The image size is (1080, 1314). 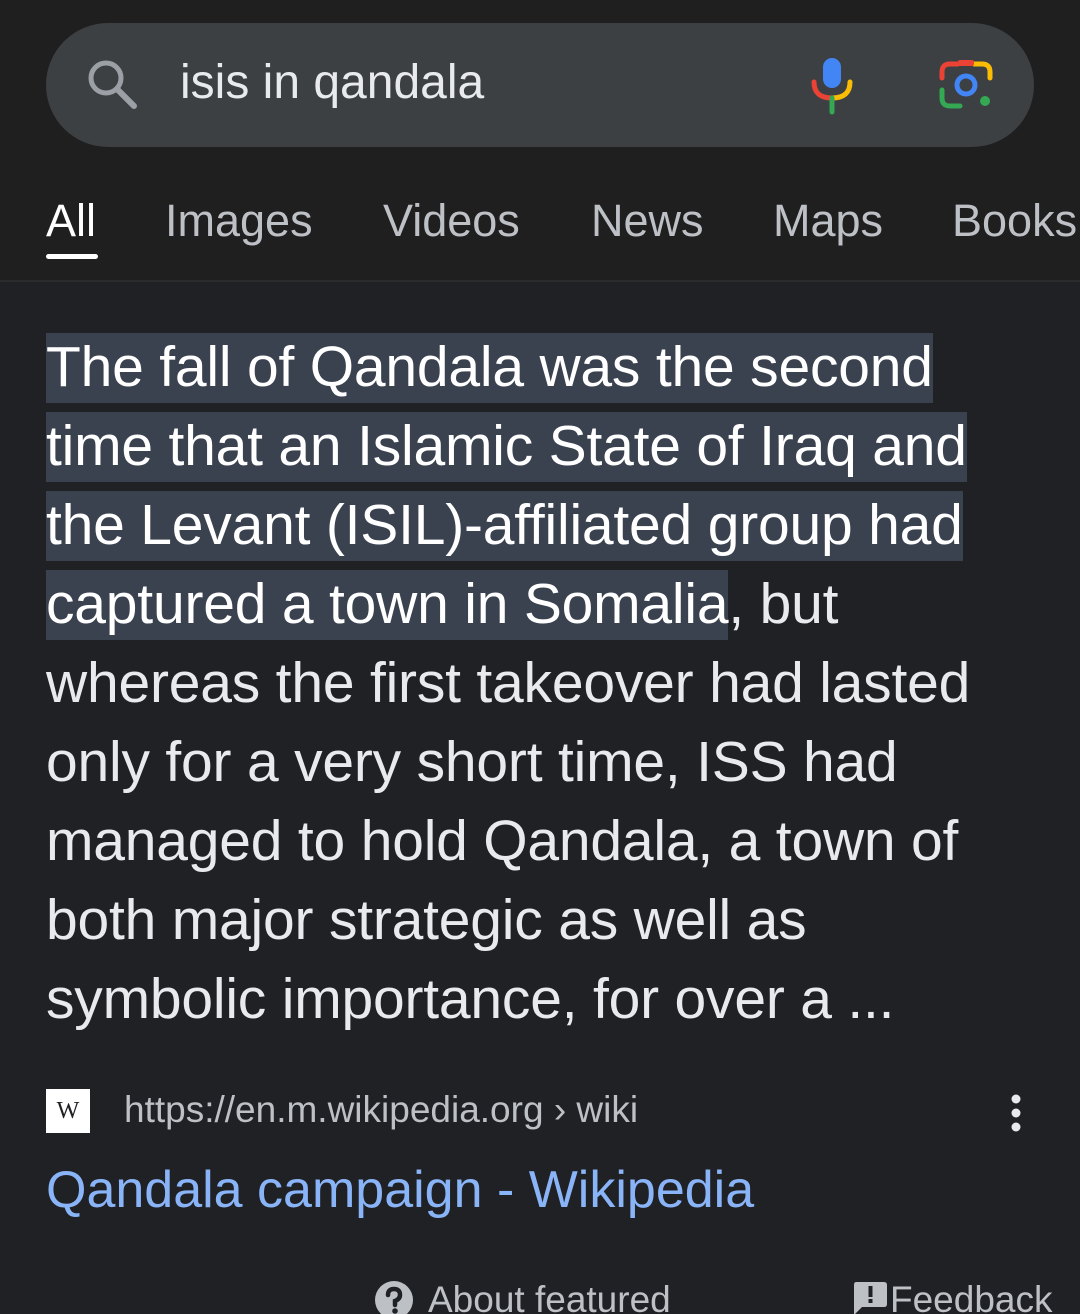 I want to click on wikipedia-favicon: W, so click(x=68, y=1111).